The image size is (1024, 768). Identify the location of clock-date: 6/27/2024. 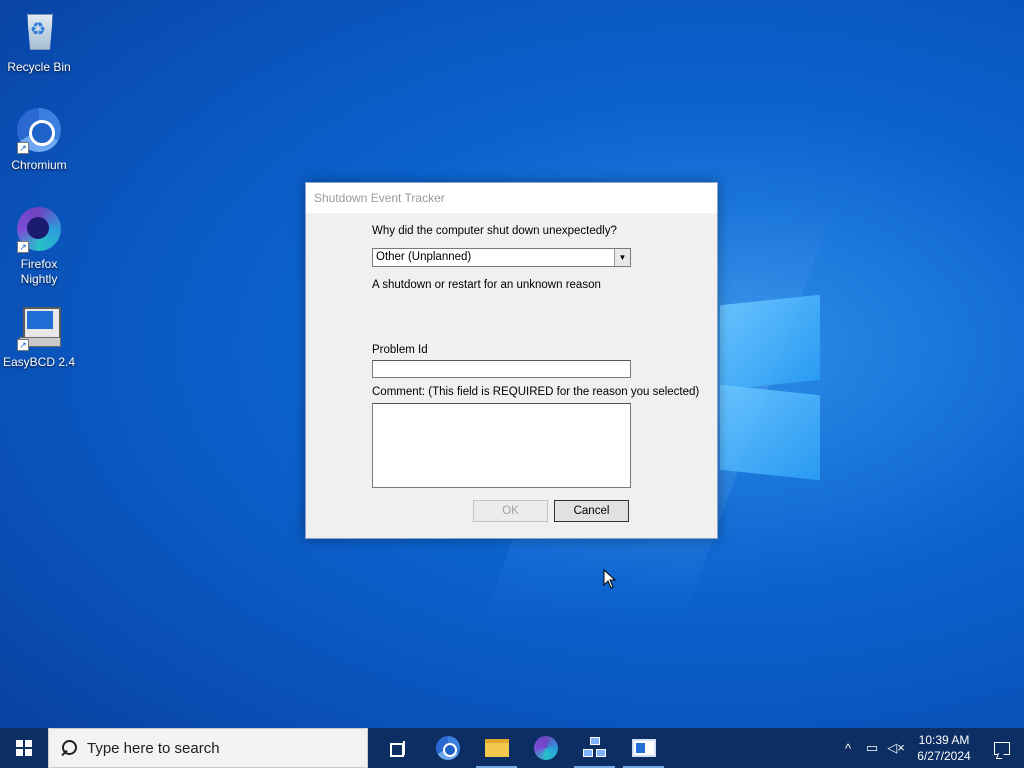
(944, 756).